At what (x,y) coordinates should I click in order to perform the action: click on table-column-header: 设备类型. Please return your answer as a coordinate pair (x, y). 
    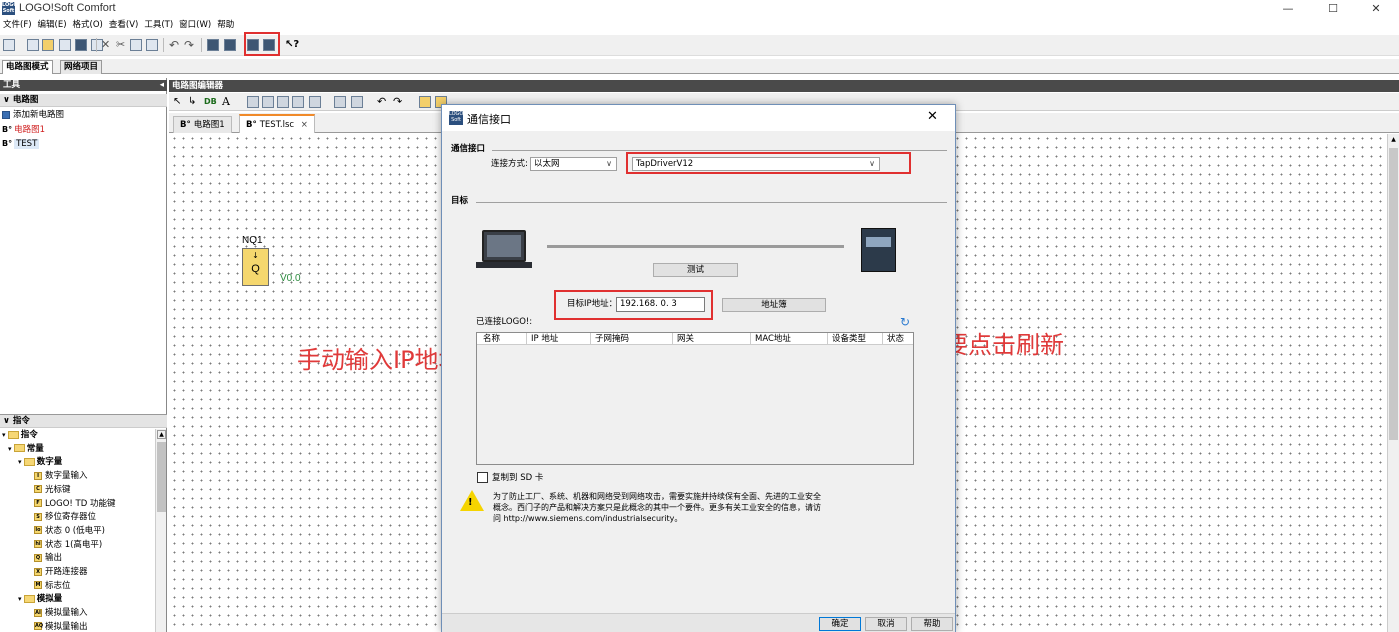
    Looking at the image, I should click on (849, 339).